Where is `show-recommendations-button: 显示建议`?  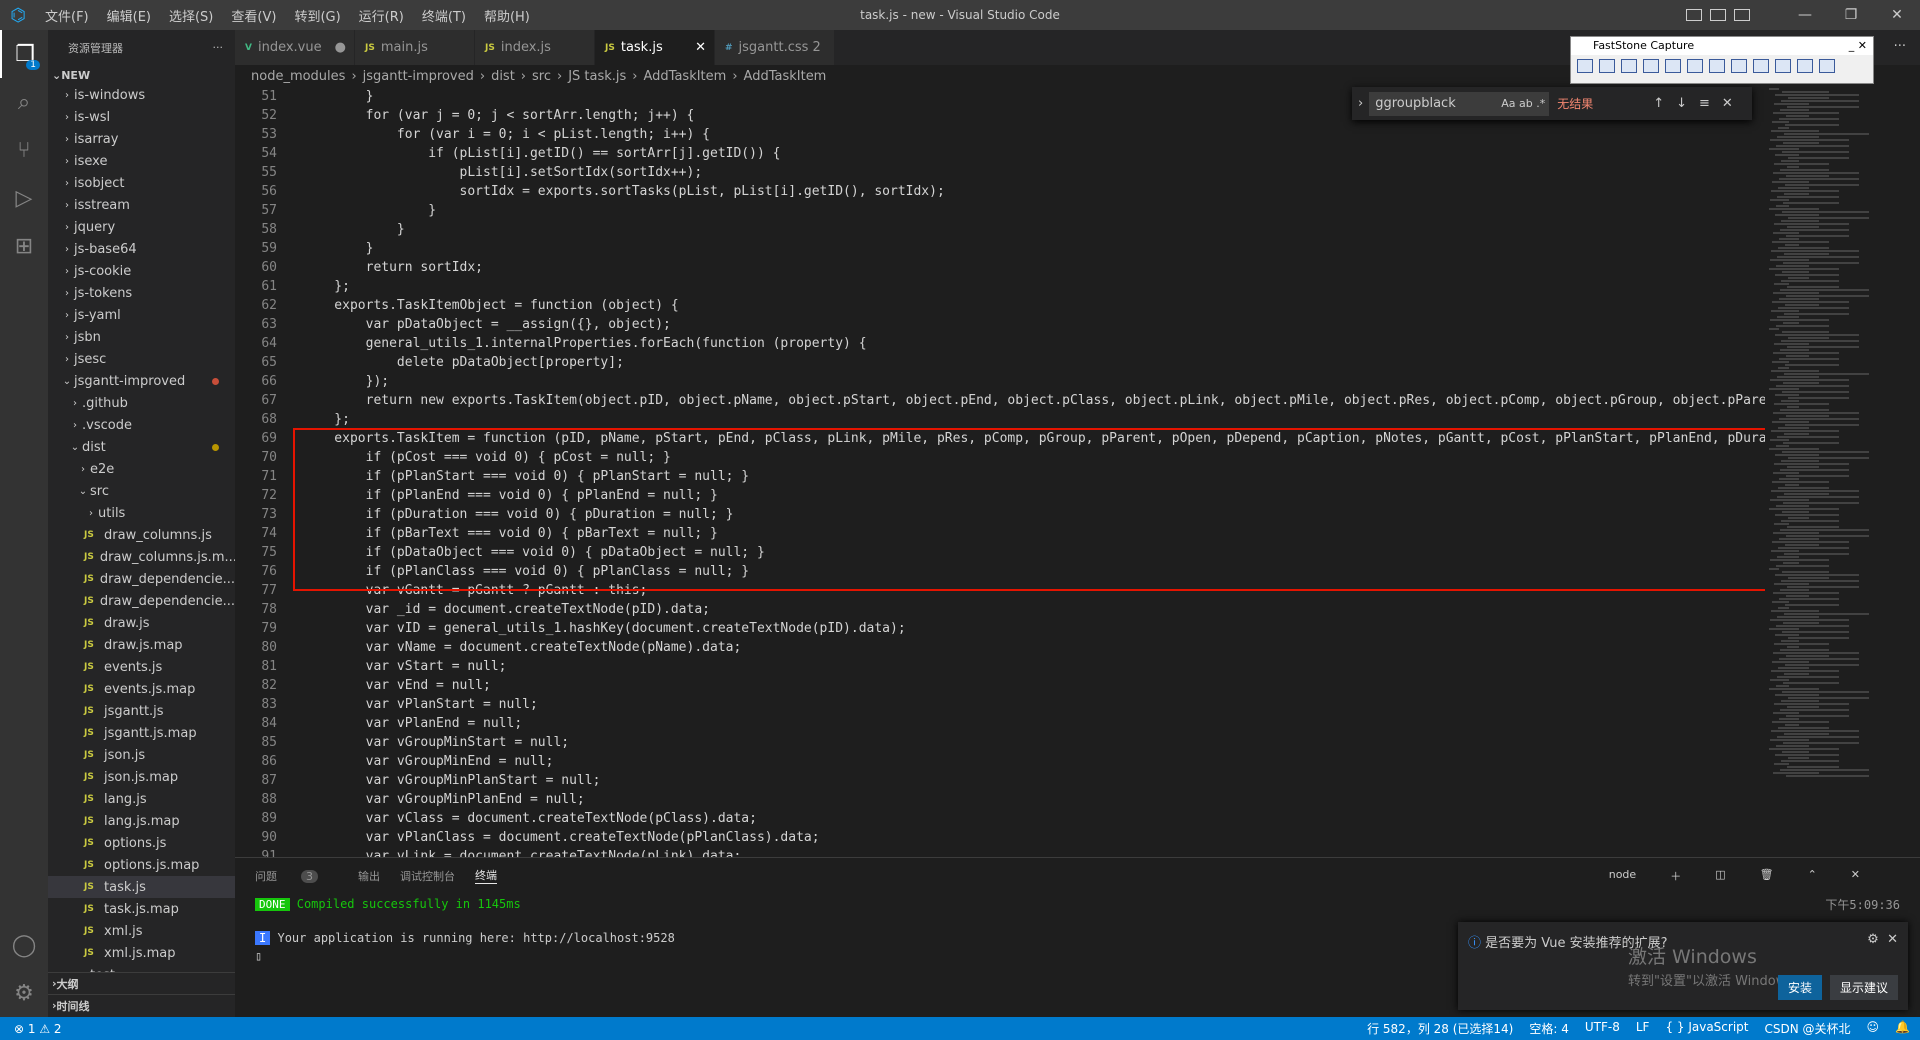
show-recommendations-button: 显示建议 is located at coordinates (1863, 987).